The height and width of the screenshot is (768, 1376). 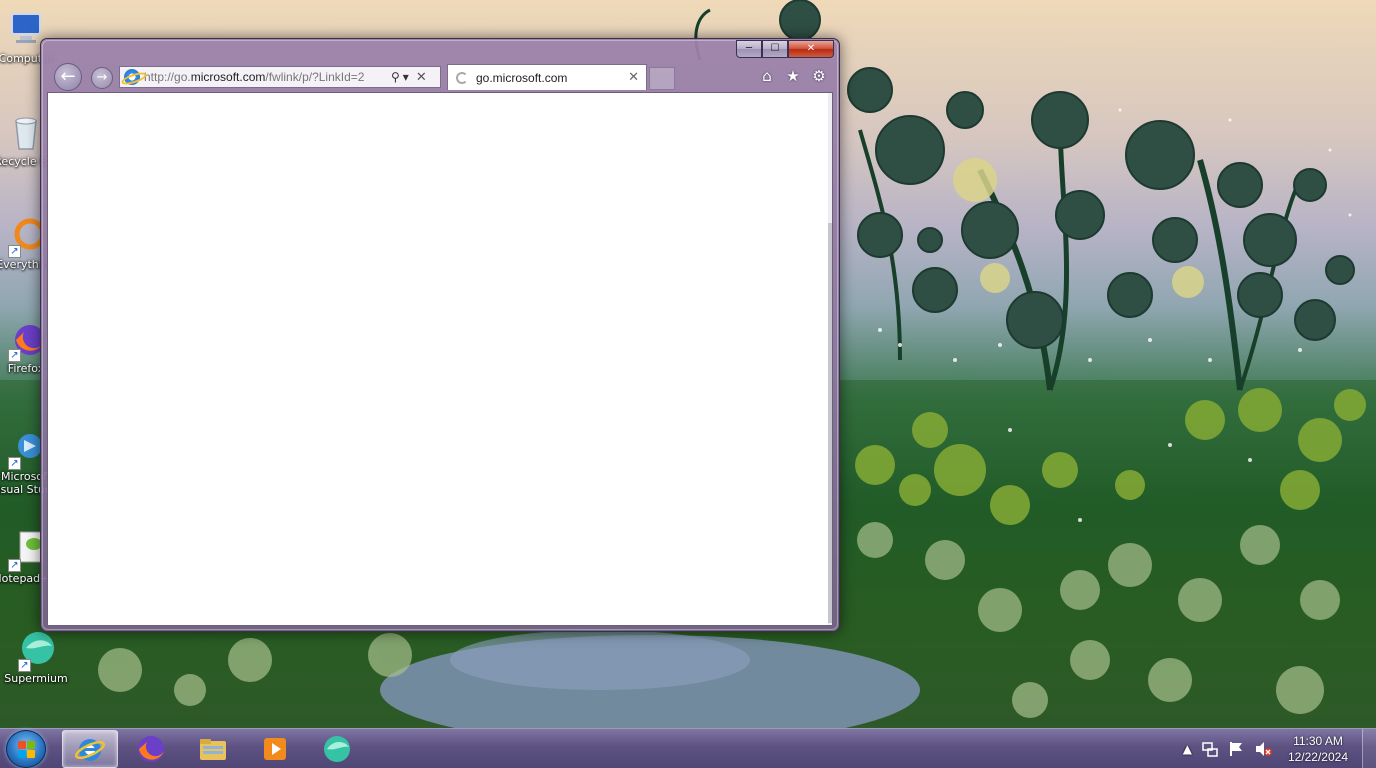 I want to click on taskbar-media-player, so click(x=276, y=749).